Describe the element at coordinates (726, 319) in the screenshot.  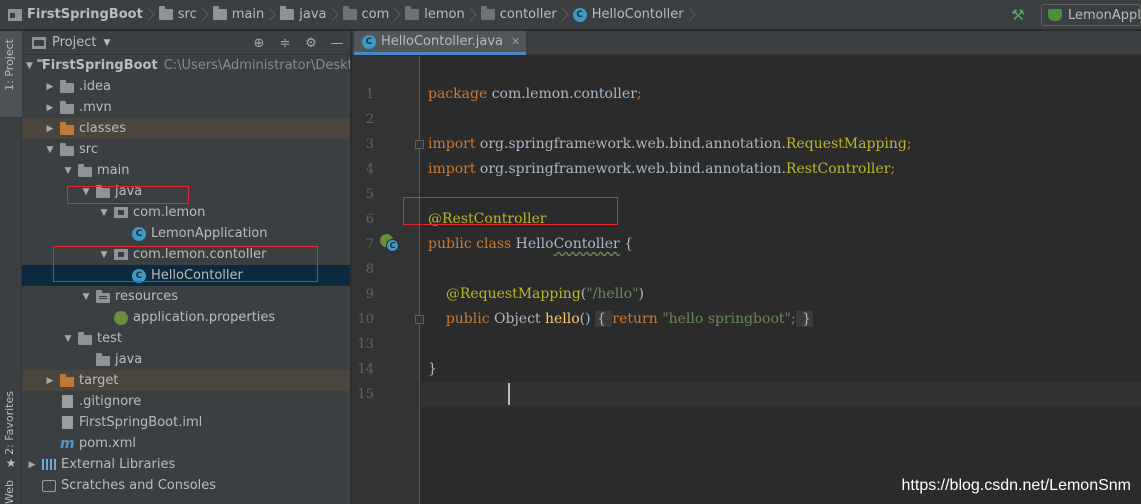
I see `code-token: "hello springboot"` at that location.